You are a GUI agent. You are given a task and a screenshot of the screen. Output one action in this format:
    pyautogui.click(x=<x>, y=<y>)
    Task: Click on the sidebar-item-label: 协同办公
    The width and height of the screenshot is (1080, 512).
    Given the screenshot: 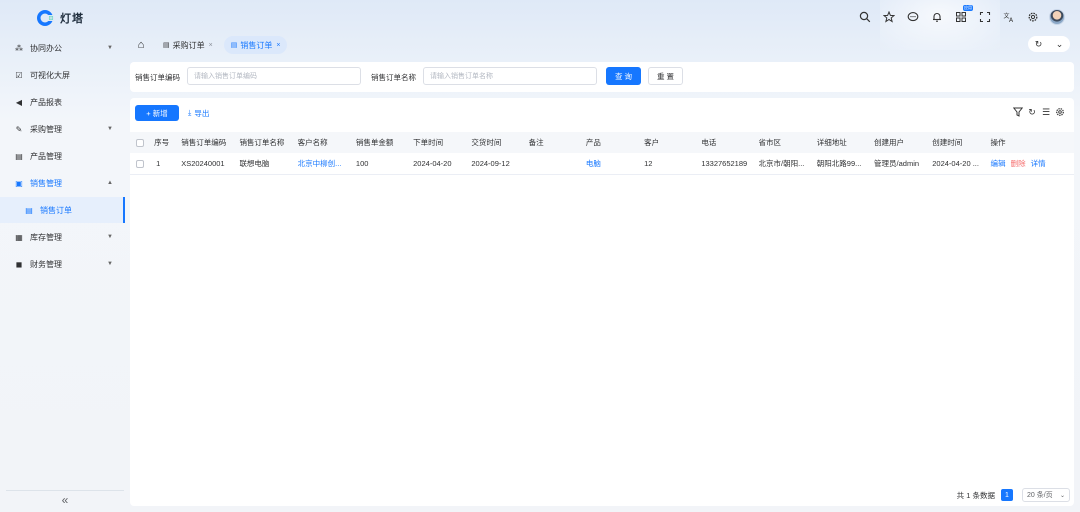 What is the action you would take?
    pyautogui.click(x=46, y=48)
    